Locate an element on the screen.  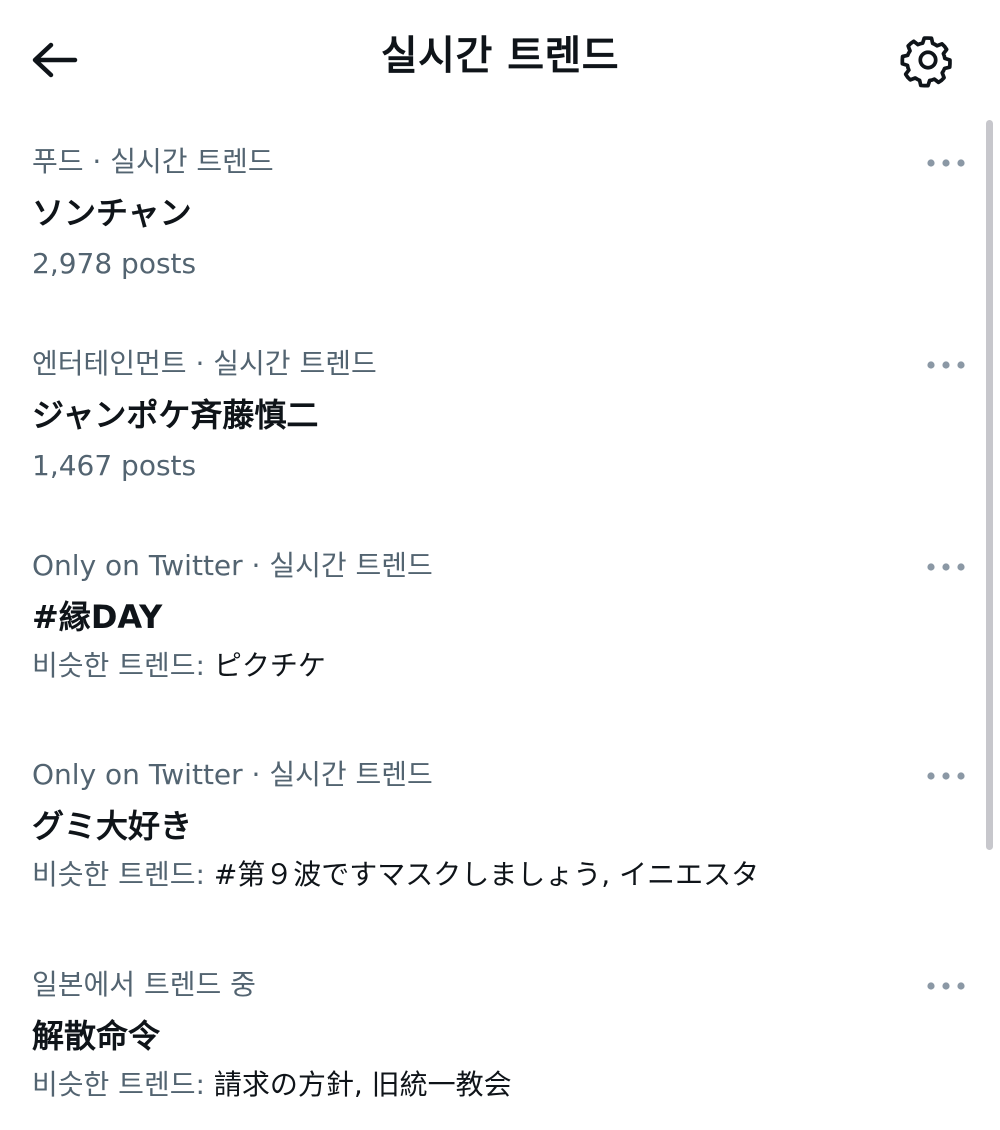
trend-context: 엔터테인먼트 · 실시간 트렌드 is located at coordinates (204, 363).